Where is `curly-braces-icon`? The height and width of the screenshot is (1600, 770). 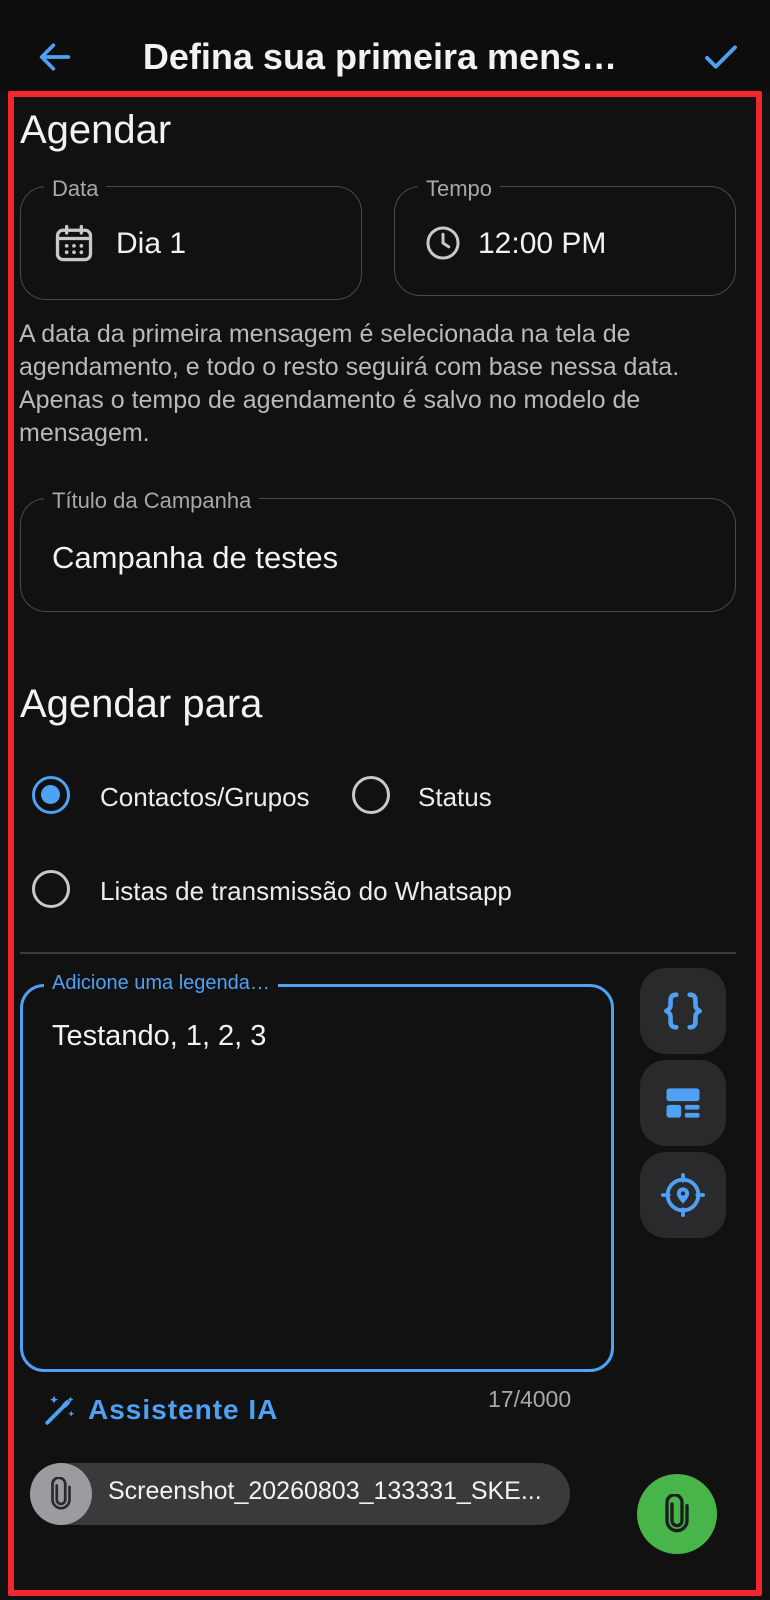
curly-braces-icon is located at coordinates (683, 1011).